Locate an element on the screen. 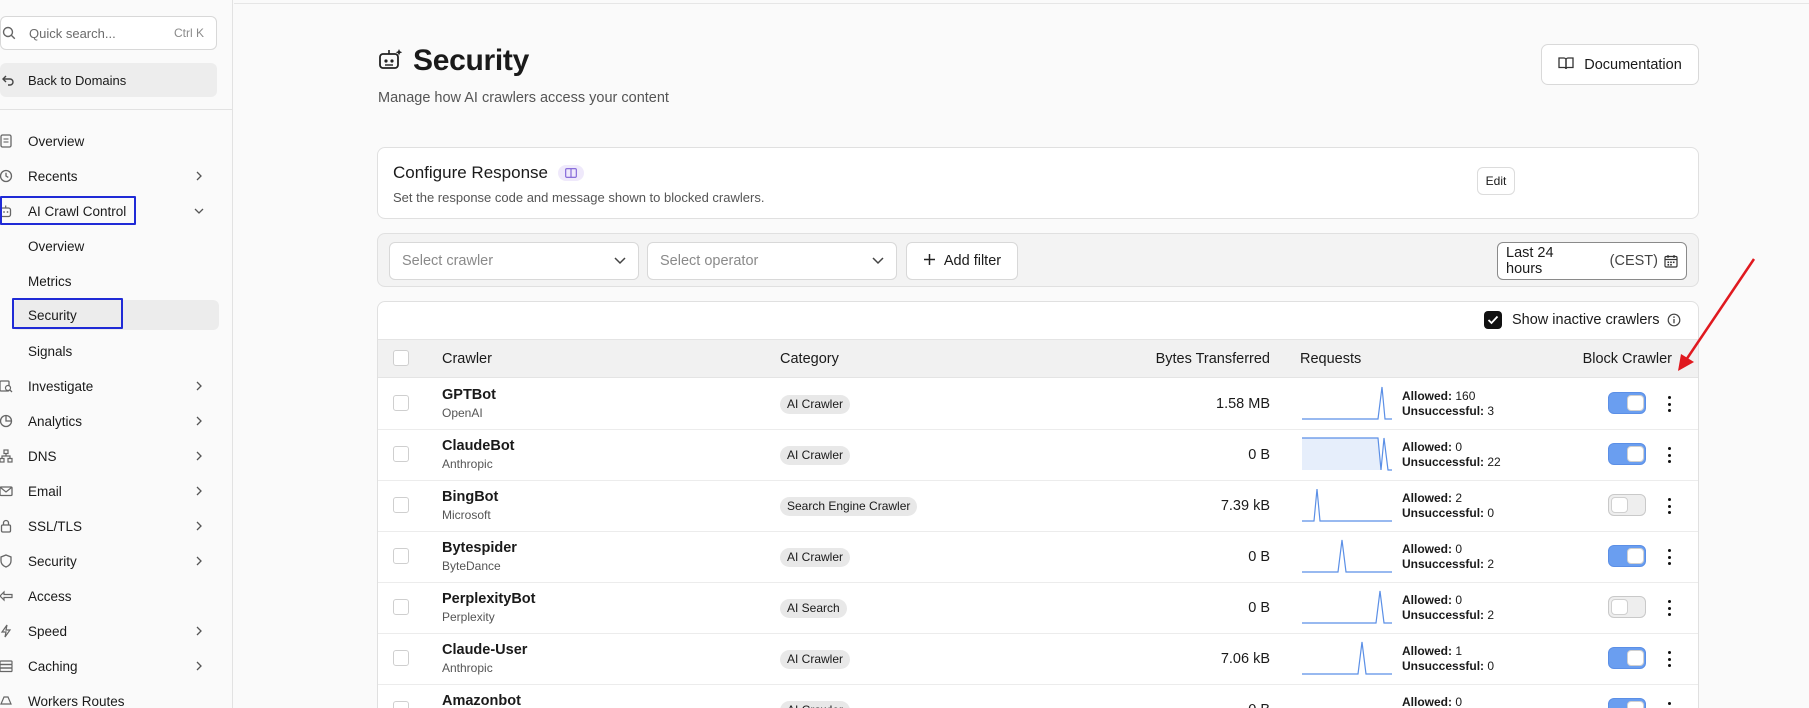 This screenshot has height=708, width=1809. crawler-name: BingBot is located at coordinates (470, 497).